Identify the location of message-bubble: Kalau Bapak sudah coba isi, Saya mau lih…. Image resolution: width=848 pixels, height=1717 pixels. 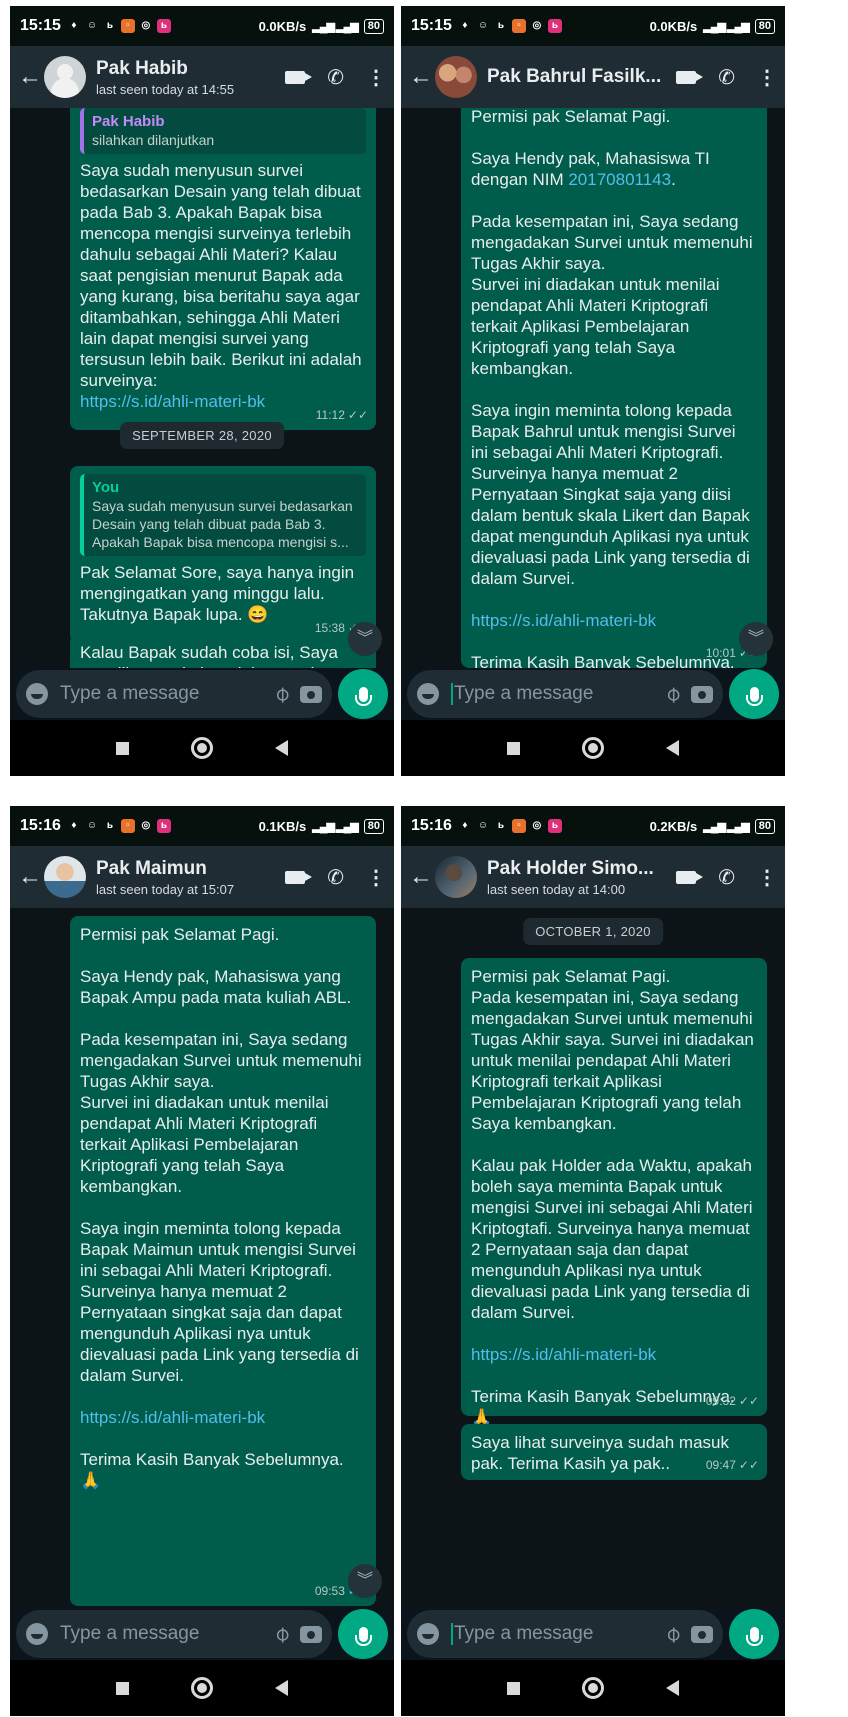
(223, 651).